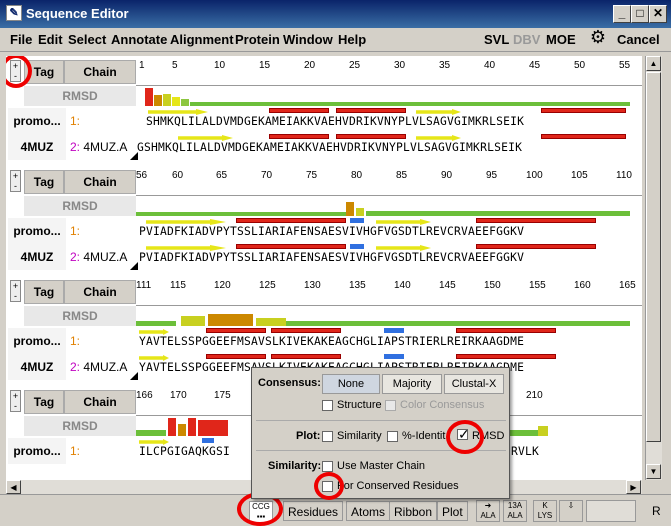 The width and height of the screenshot is (671, 526). Describe the element at coordinates (656, 511) in the screenshot. I see `r-label: R` at that location.